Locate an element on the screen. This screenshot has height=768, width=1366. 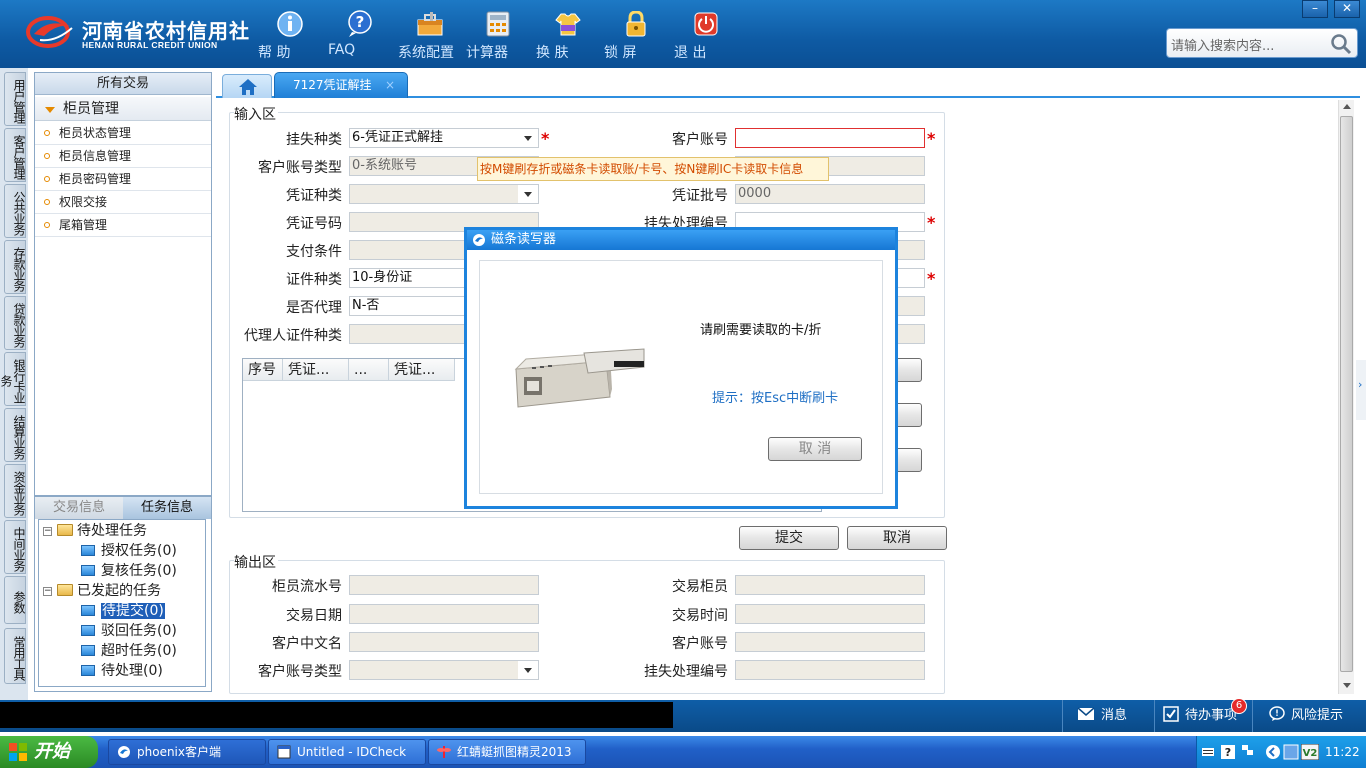
cancel-button: 取消 is located at coordinates (897, 538).